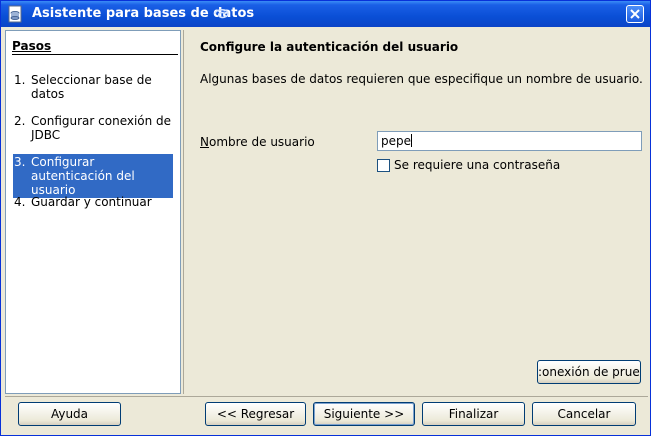 This screenshot has width=651, height=436. What do you see at coordinates (396, 141) in the screenshot?
I see `username-value: pepe` at bounding box center [396, 141].